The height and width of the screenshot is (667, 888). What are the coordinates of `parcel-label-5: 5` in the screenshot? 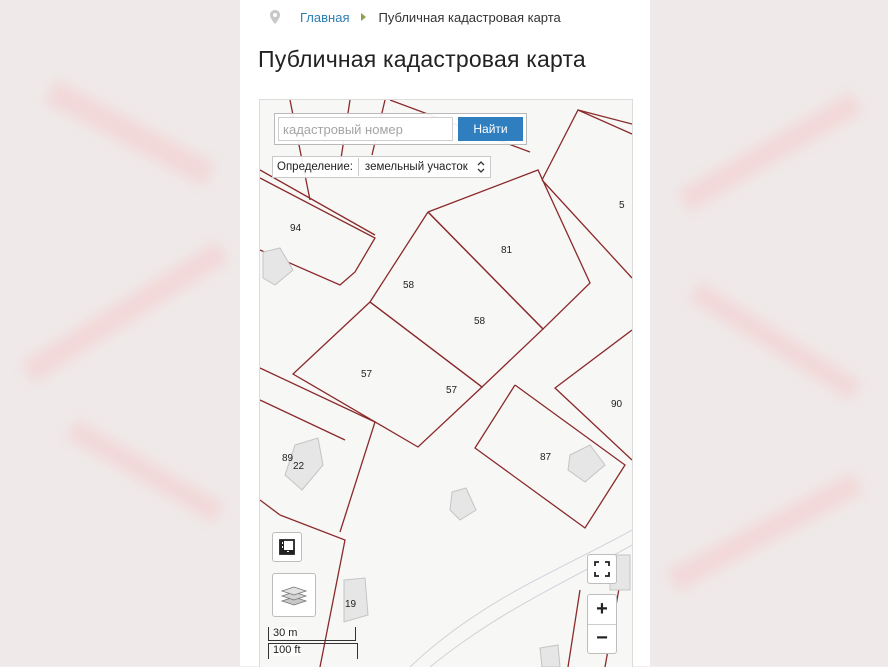 It's located at (622, 205).